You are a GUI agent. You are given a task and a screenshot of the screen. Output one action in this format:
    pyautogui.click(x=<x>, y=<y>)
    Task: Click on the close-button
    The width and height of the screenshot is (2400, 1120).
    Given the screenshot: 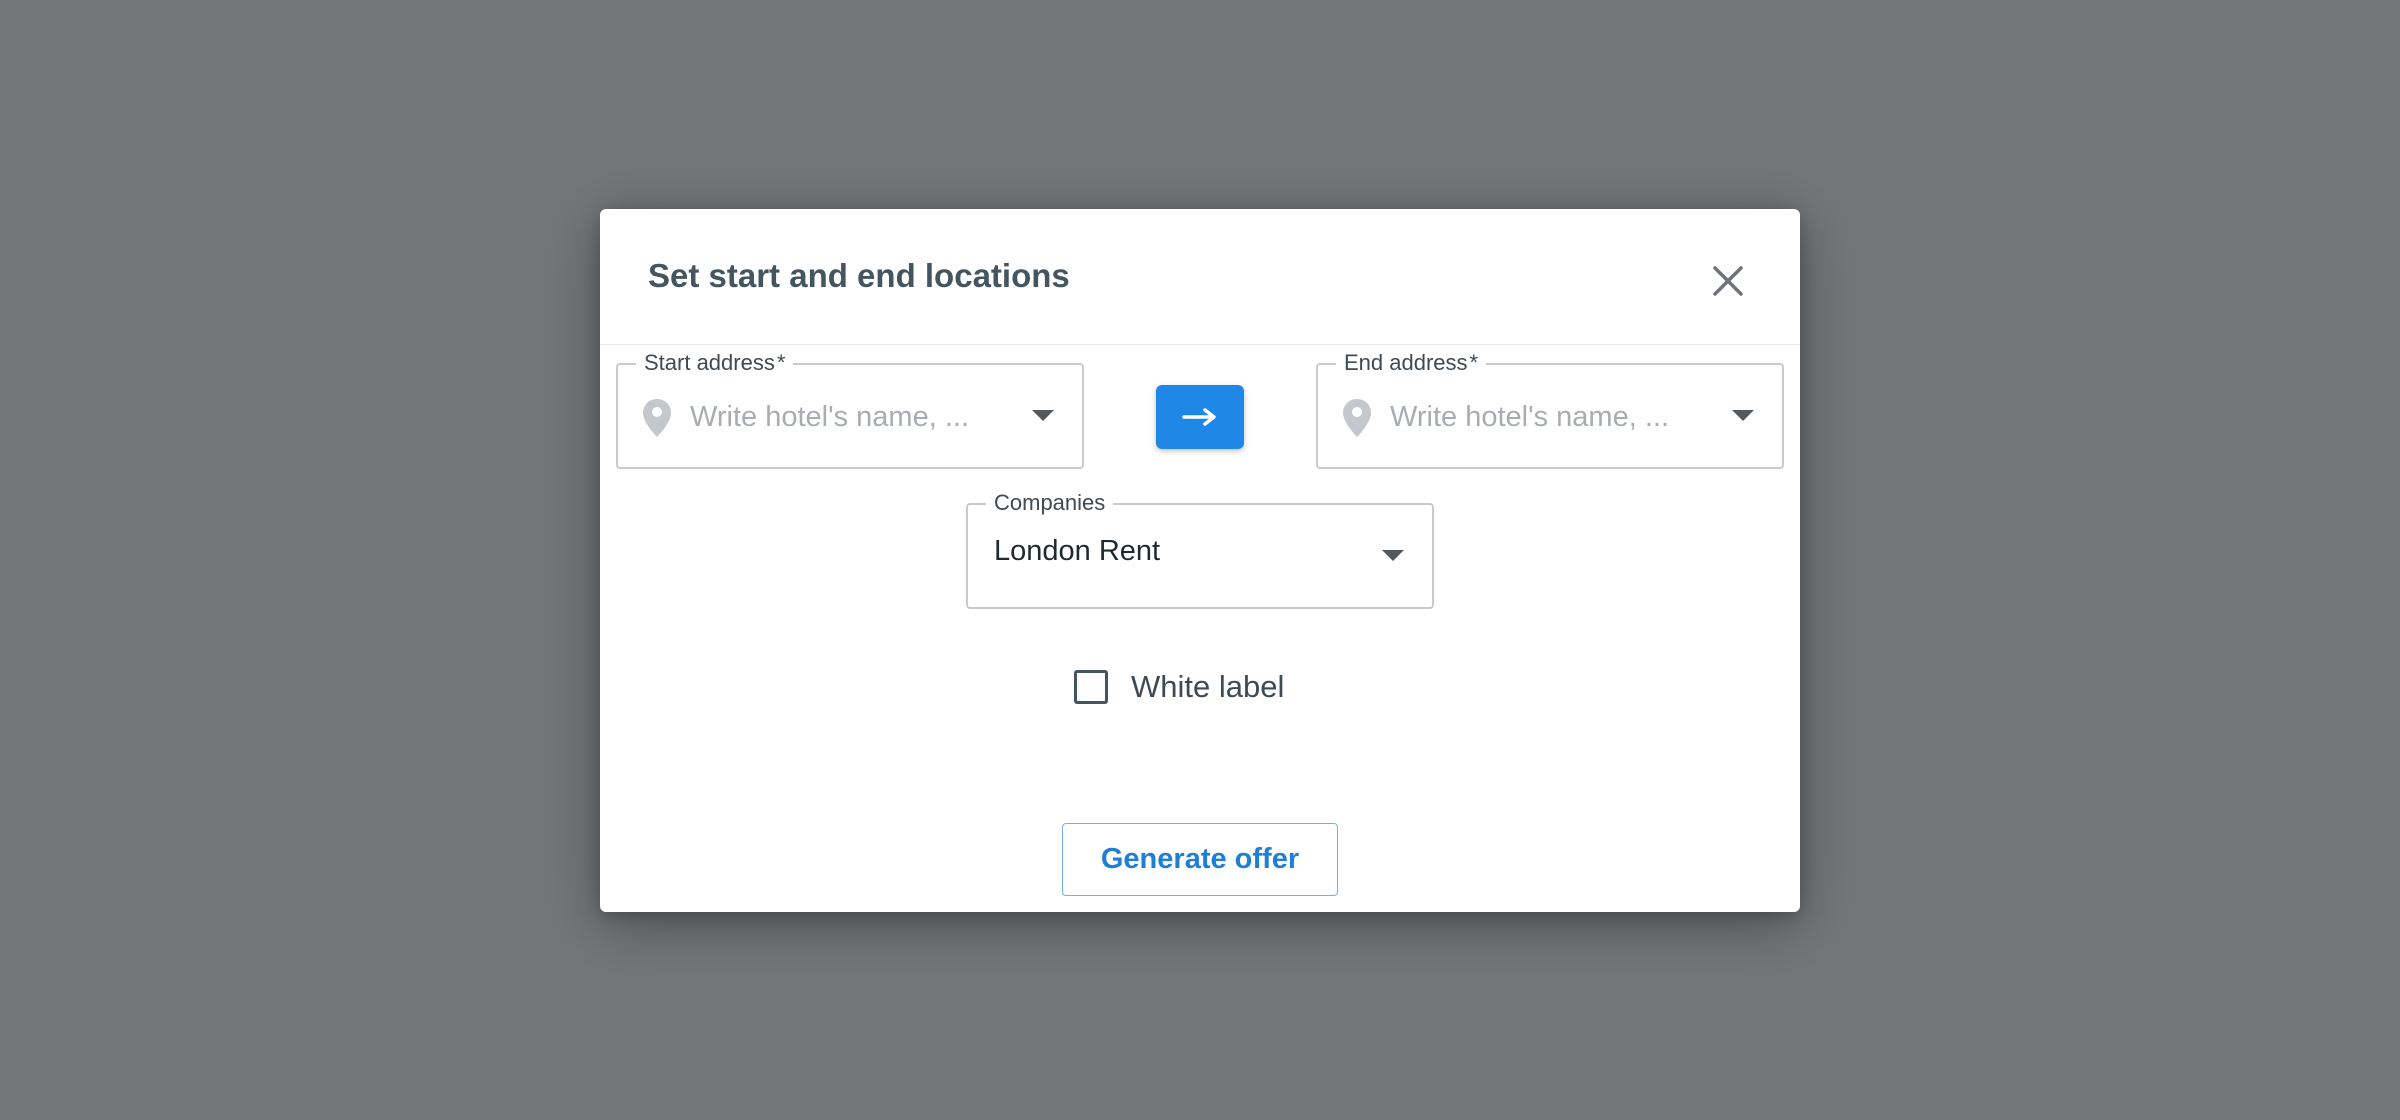 What is the action you would take?
    pyautogui.click(x=1728, y=281)
    